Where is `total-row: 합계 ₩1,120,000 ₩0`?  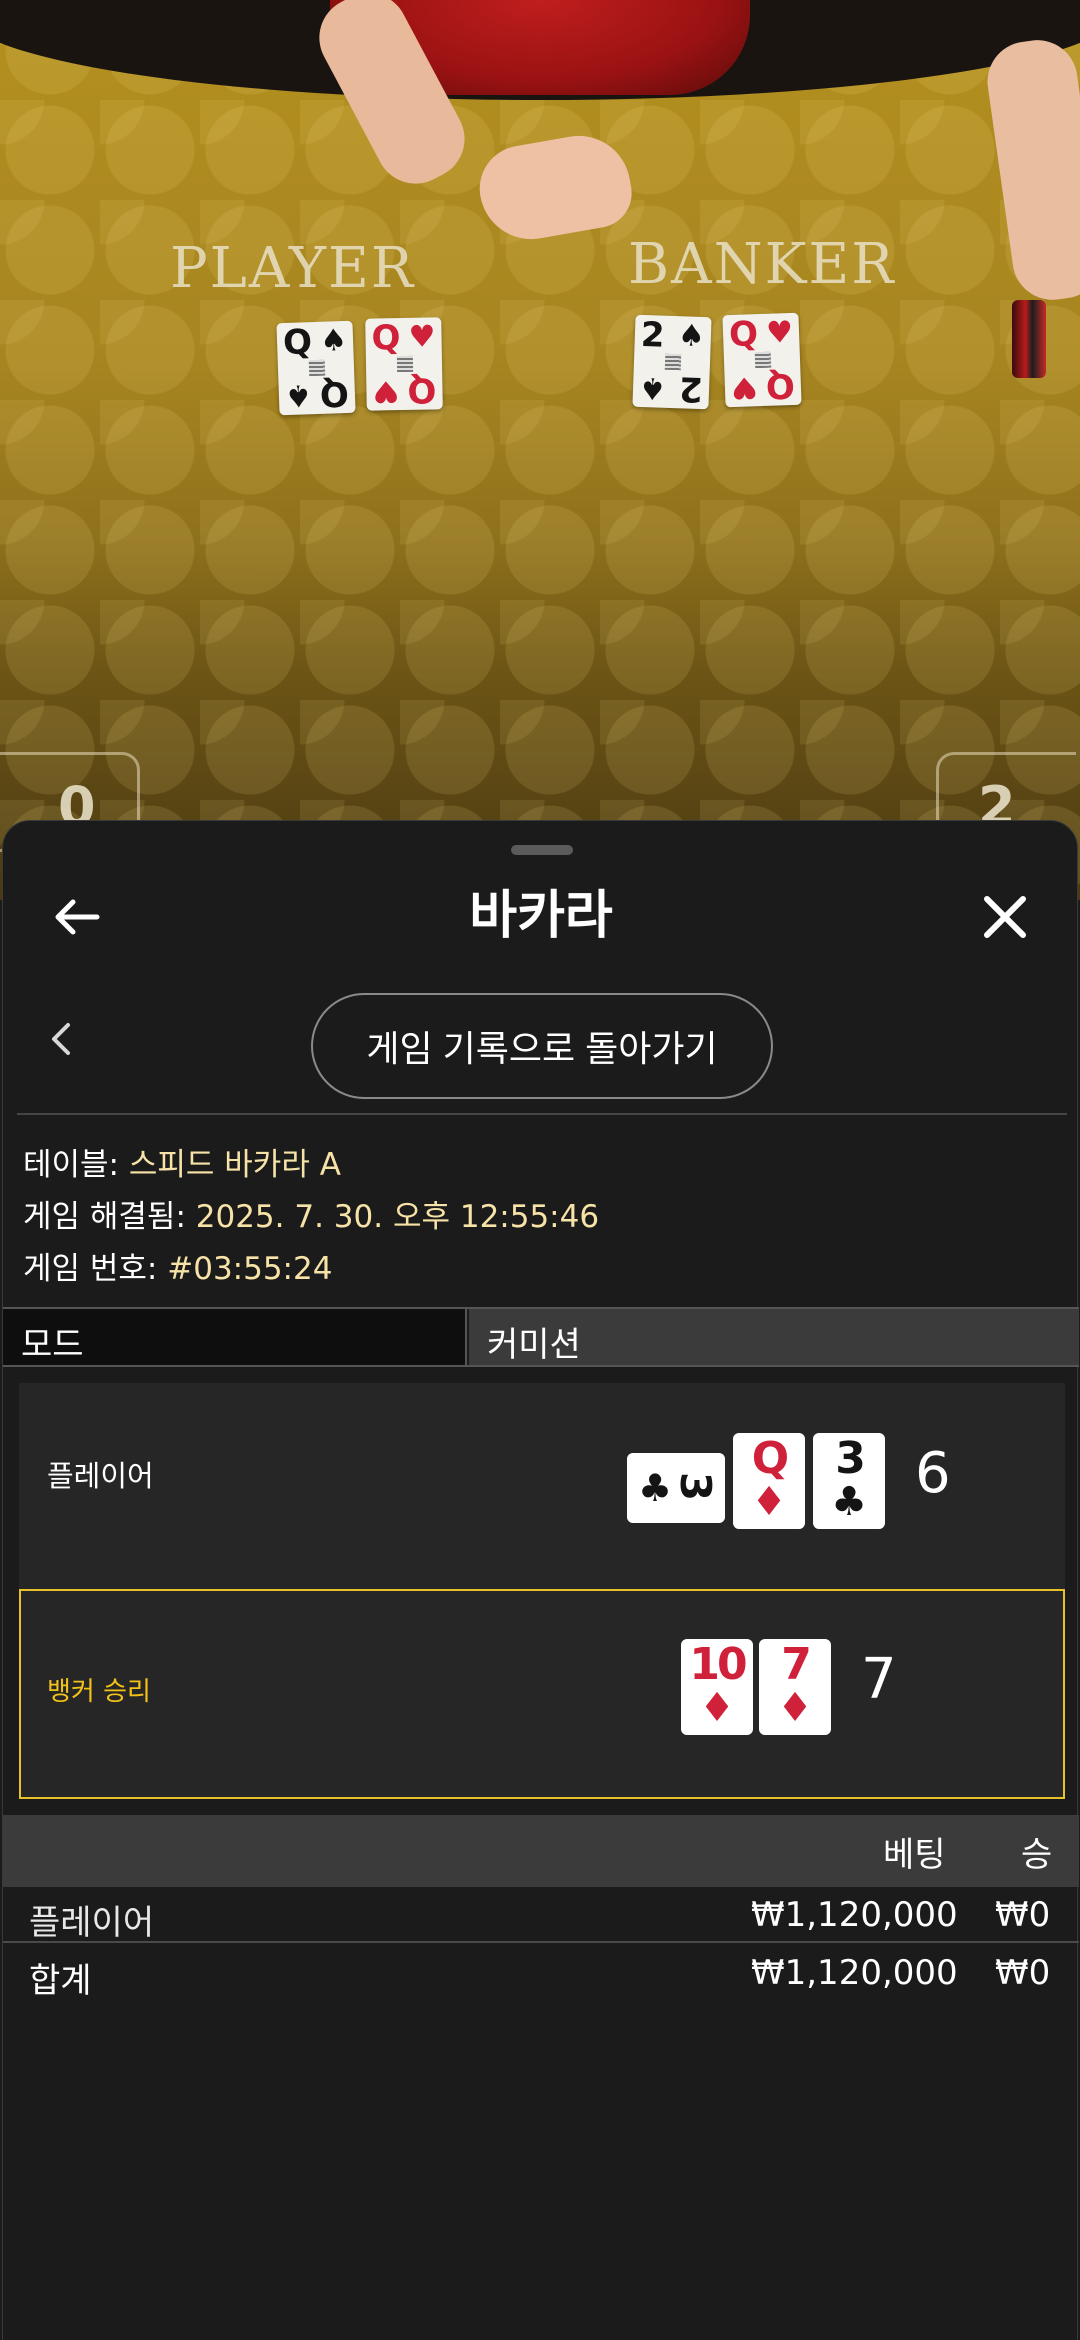 total-row: 합계 ₩1,120,000 ₩0 is located at coordinates (541, 1975).